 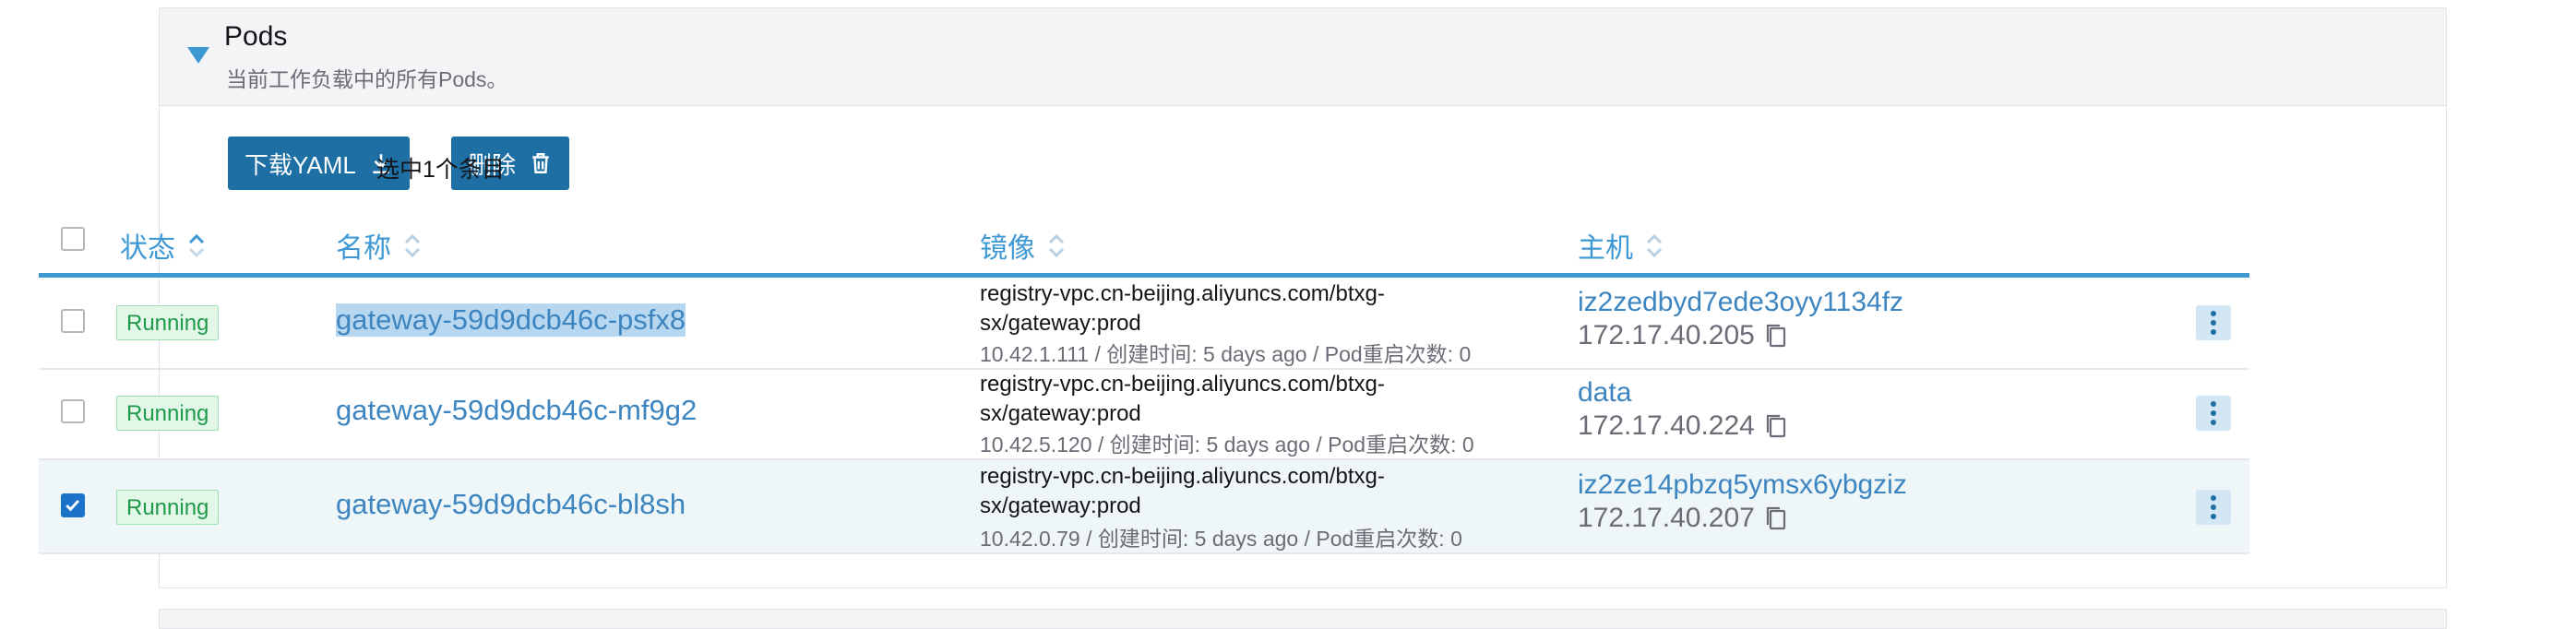 I want to click on column-header-node: 主机, so click(x=1621, y=245).